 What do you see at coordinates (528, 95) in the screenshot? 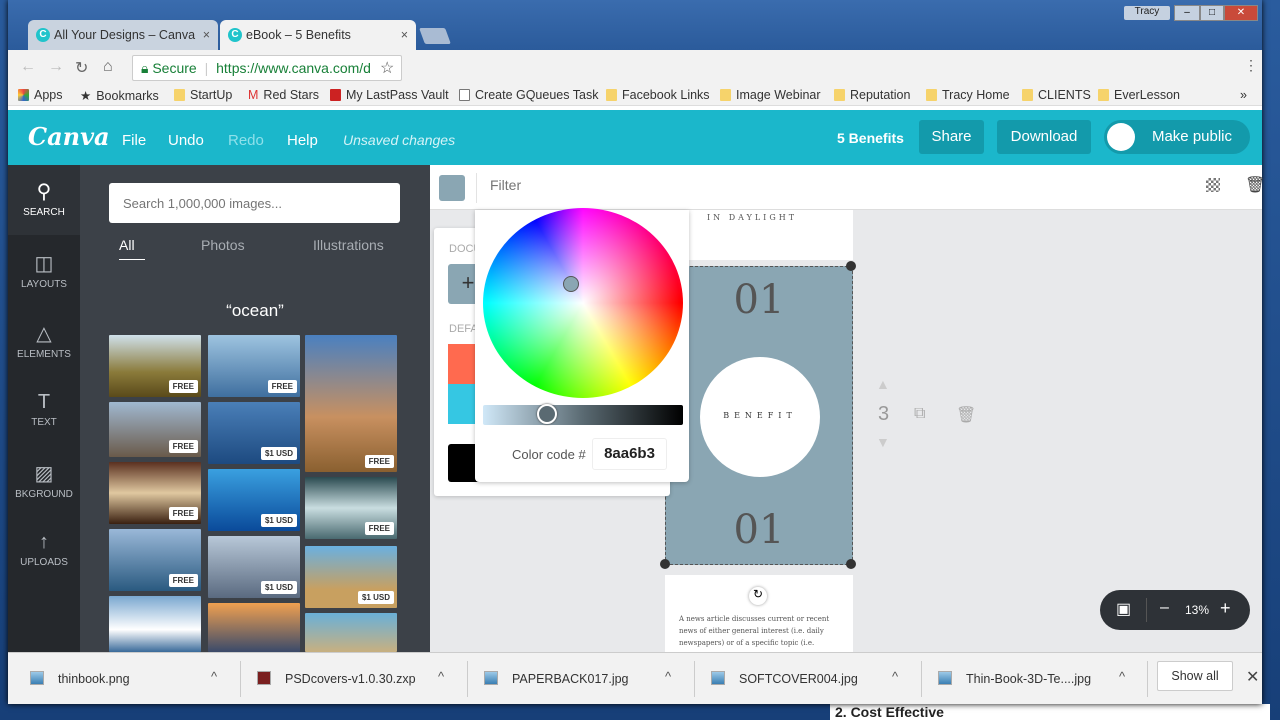
I see `bookmark-gqueues: Create GQueues Task` at bounding box center [528, 95].